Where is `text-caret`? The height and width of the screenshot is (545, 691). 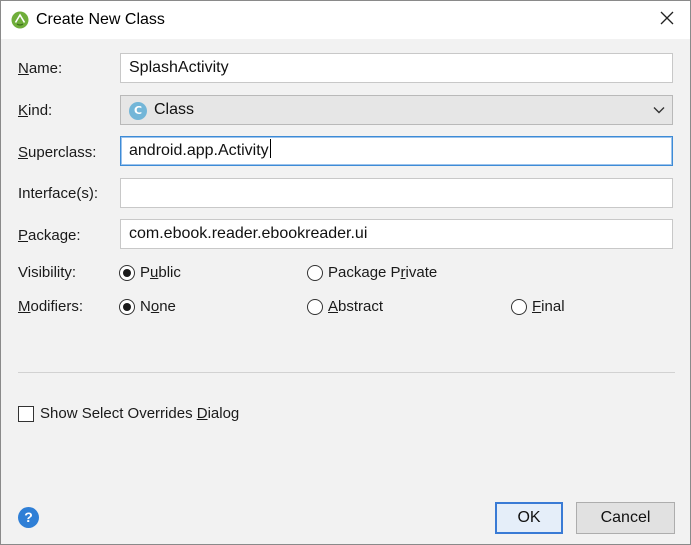
text-caret is located at coordinates (270, 148).